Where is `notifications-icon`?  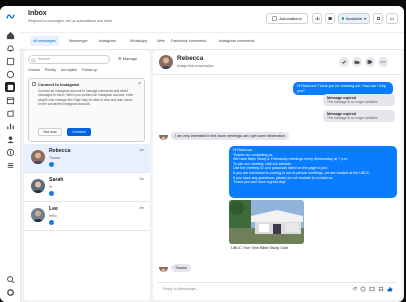 notifications-icon is located at coordinates (10, 48).